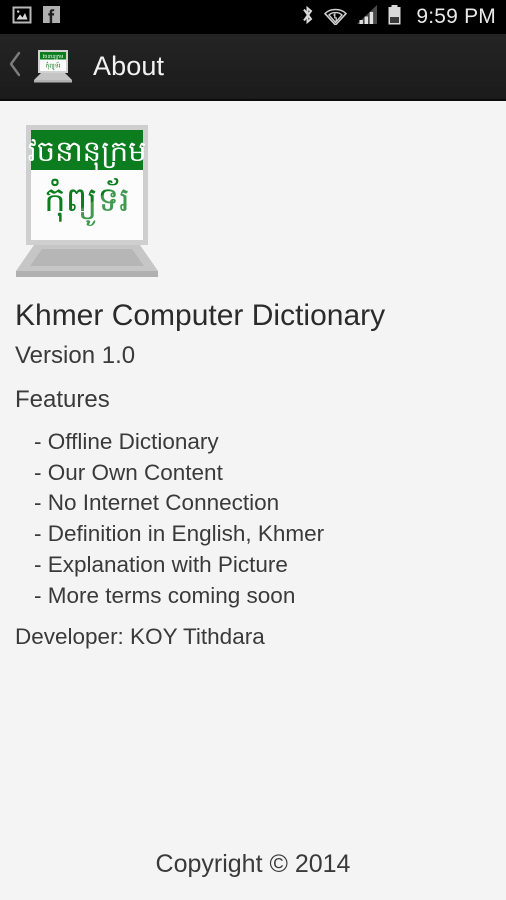  What do you see at coordinates (36, 17) in the screenshot?
I see `status-bar-notifications` at bounding box center [36, 17].